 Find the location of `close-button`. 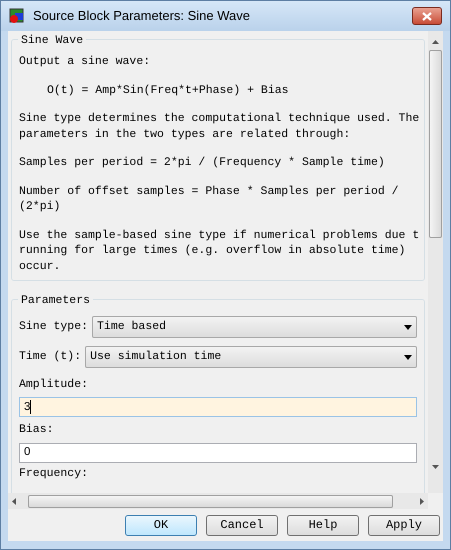

close-button is located at coordinates (427, 16).